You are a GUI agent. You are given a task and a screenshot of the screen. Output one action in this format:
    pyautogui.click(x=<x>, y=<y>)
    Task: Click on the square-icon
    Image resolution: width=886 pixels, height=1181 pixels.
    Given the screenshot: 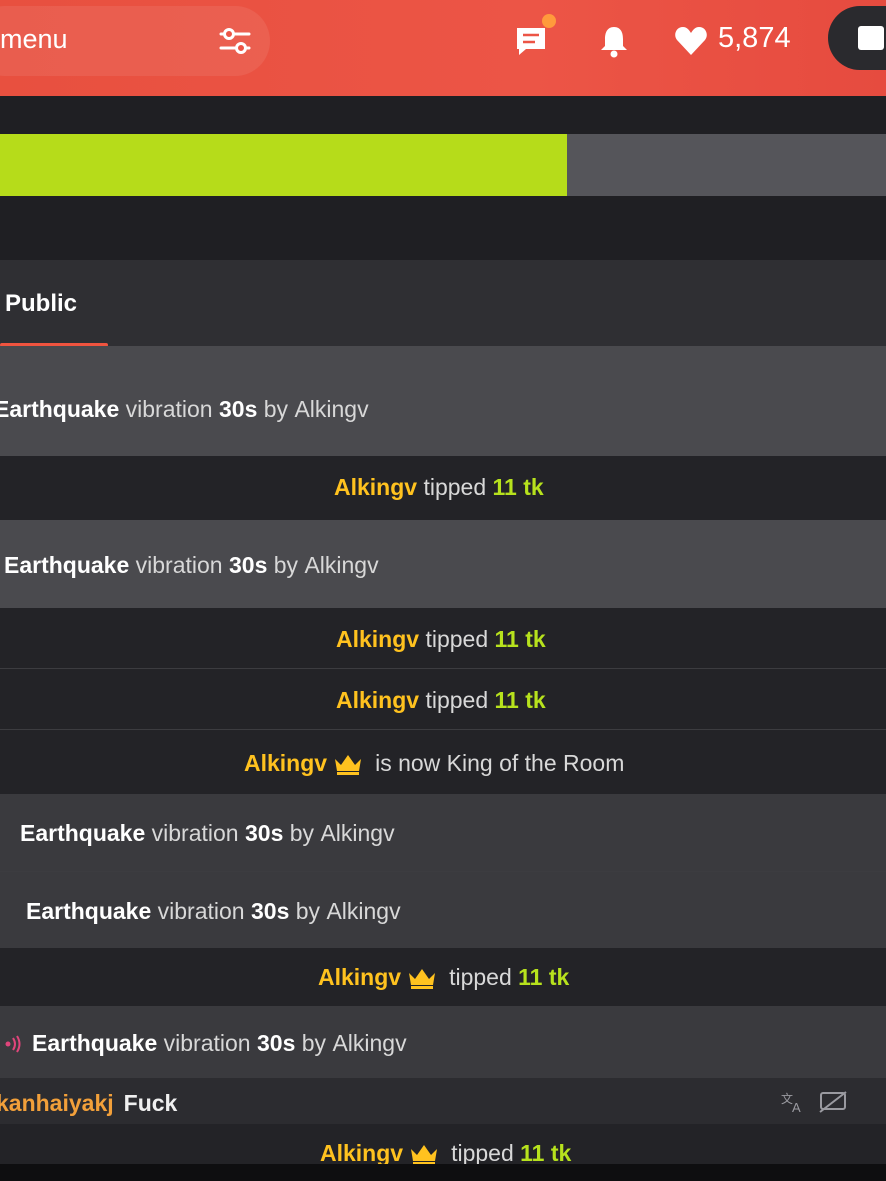 What is the action you would take?
    pyautogui.click(x=871, y=38)
    